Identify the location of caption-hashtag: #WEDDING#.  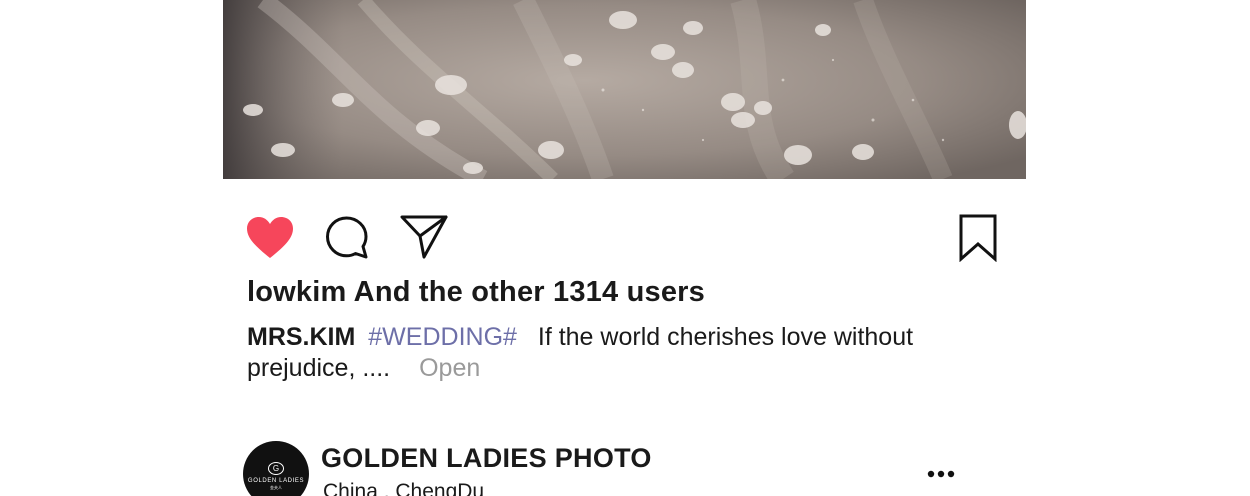
(442, 337).